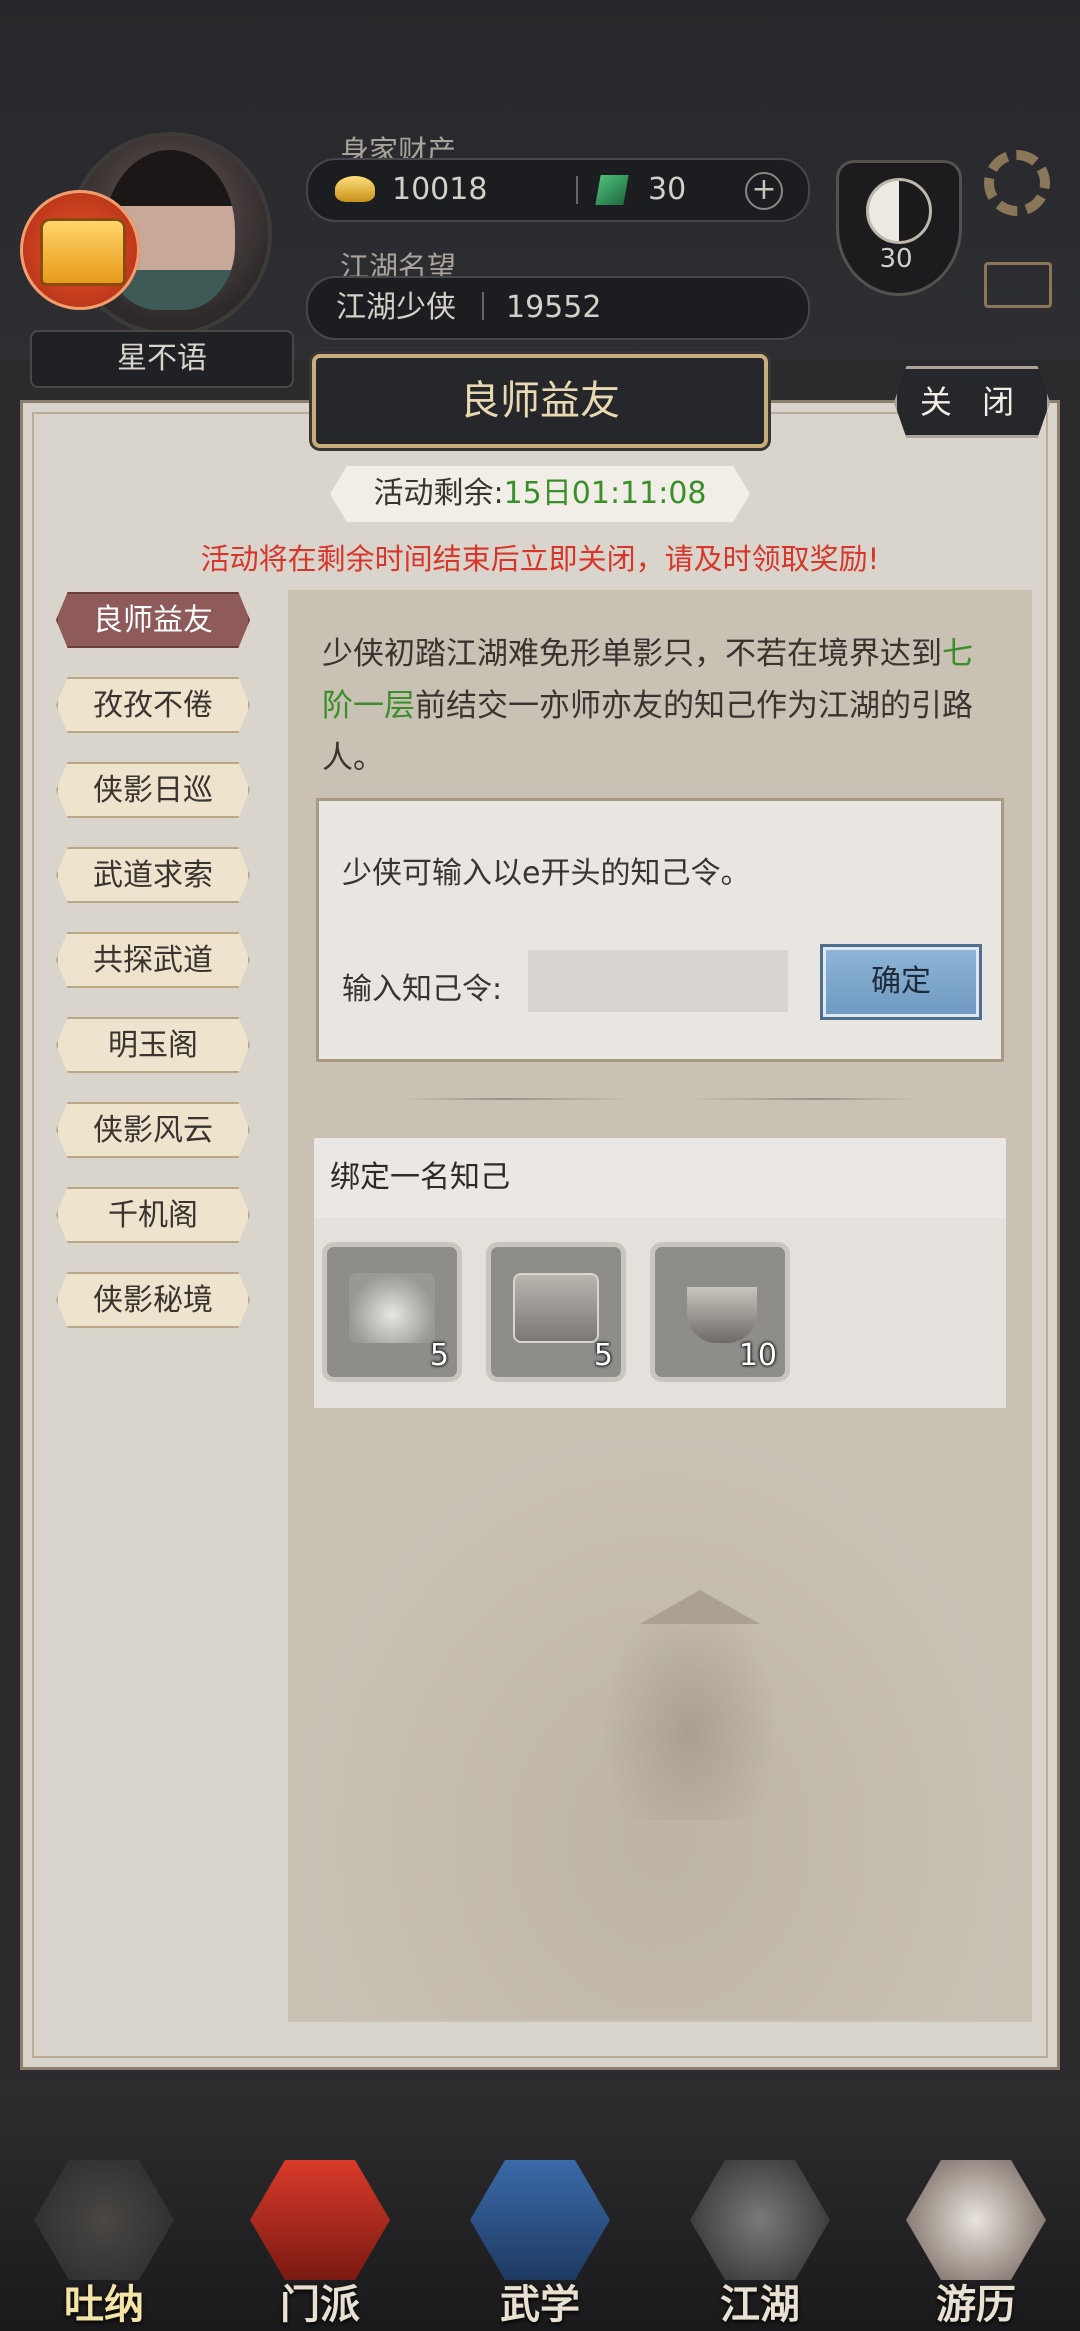  Describe the element at coordinates (153, 790) in the screenshot. I see `tab-xiayingrixun: 侠影日巡` at that location.